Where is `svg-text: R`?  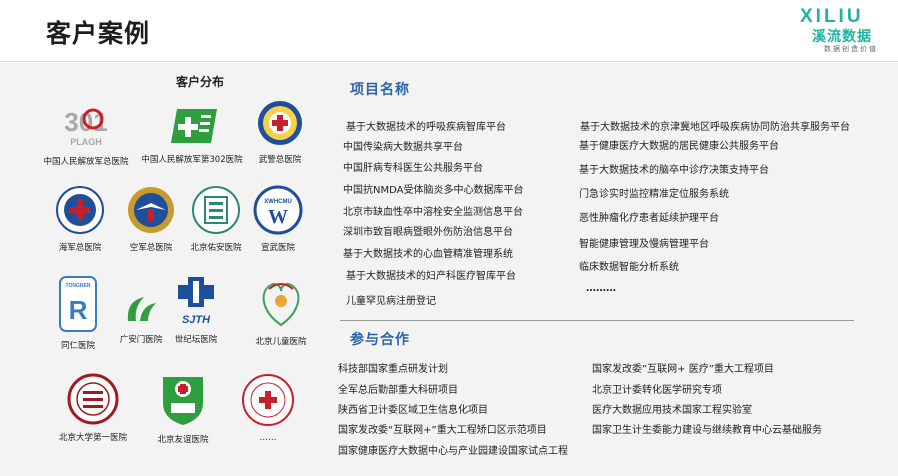 svg-text: R is located at coordinates (78, 310).